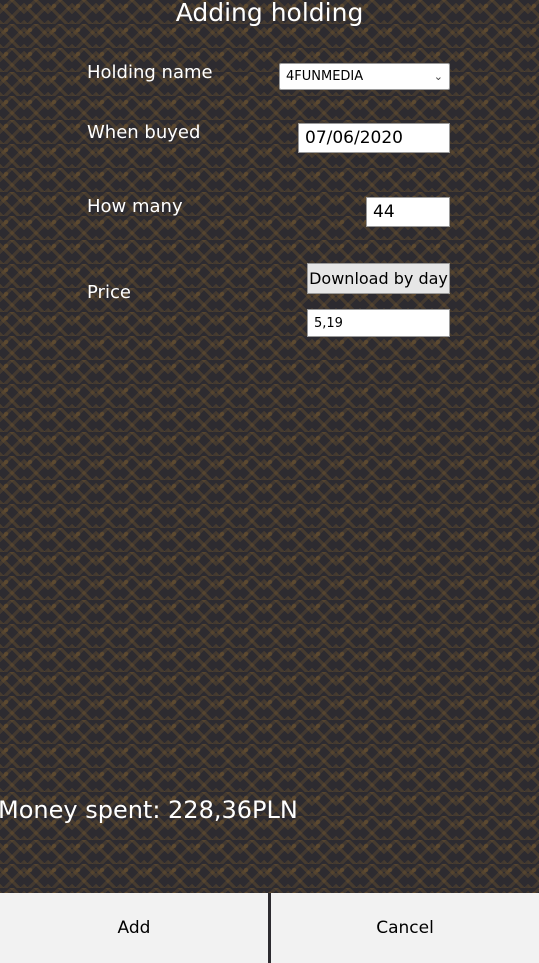 The width and height of the screenshot is (539, 963). I want to click on when-buyed-label: When buyed, so click(144, 132).